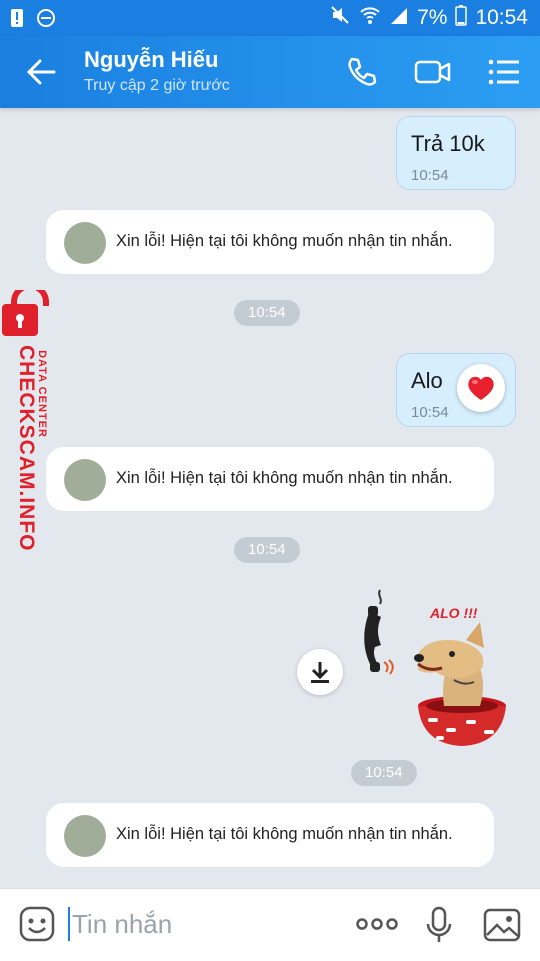 This screenshot has width=540, height=961. Describe the element at coordinates (46, 20) in the screenshot. I see `minus-circle-icon` at that location.